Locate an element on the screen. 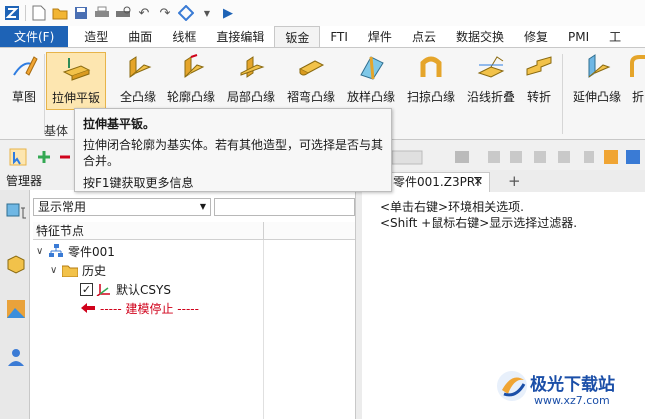  csys-icon is located at coordinates (104, 289).